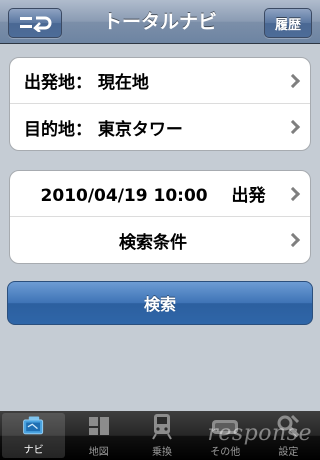 Image resolution: width=320 pixels, height=460 pixels. What do you see at coordinates (124, 196) in the screenshot?
I see `datetime-value: 2010/04/19 10:00` at bounding box center [124, 196].